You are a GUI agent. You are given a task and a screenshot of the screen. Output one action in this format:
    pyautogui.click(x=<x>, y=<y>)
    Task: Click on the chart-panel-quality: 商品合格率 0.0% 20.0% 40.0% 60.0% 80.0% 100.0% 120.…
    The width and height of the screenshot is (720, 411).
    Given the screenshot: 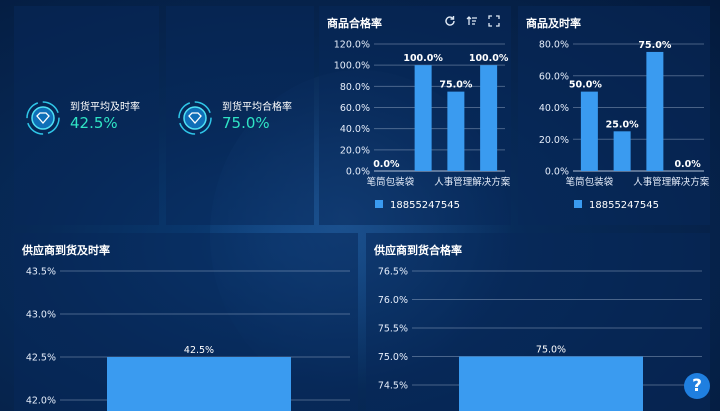 What is the action you would take?
    pyautogui.click(x=415, y=115)
    